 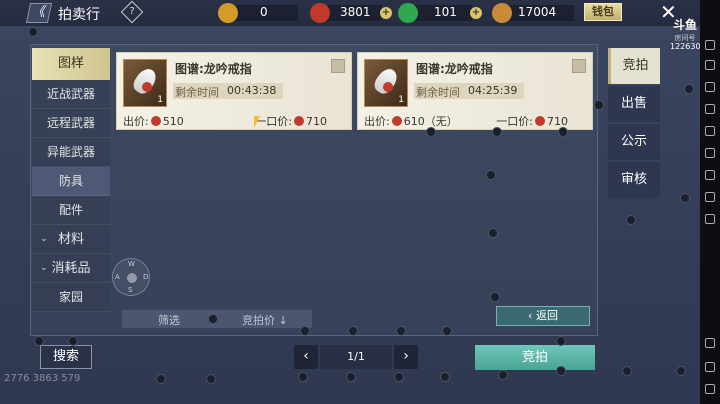 What do you see at coordinates (252, 90) in the screenshot?
I see `time-left-value: 00:43:38` at bounding box center [252, 90].